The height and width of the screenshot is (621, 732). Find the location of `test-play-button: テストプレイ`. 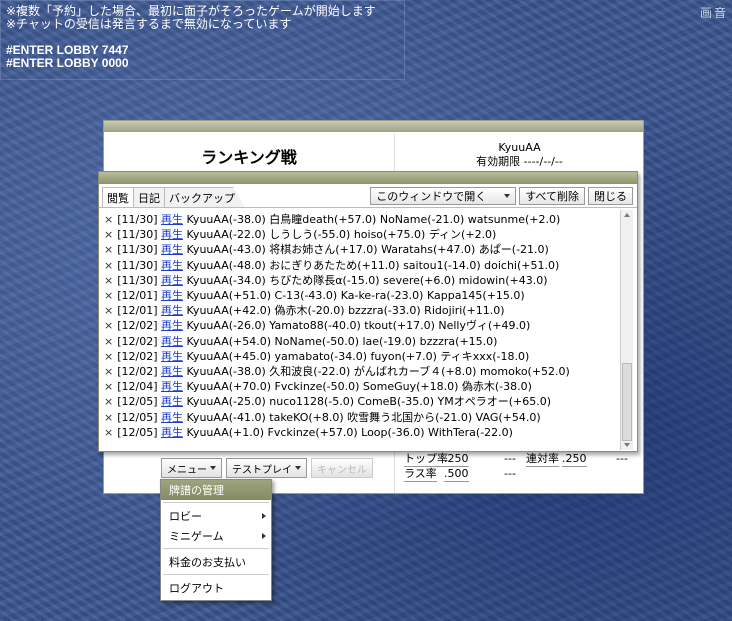

test-play-button: テストプレイ is located at coordinates (266, 468).